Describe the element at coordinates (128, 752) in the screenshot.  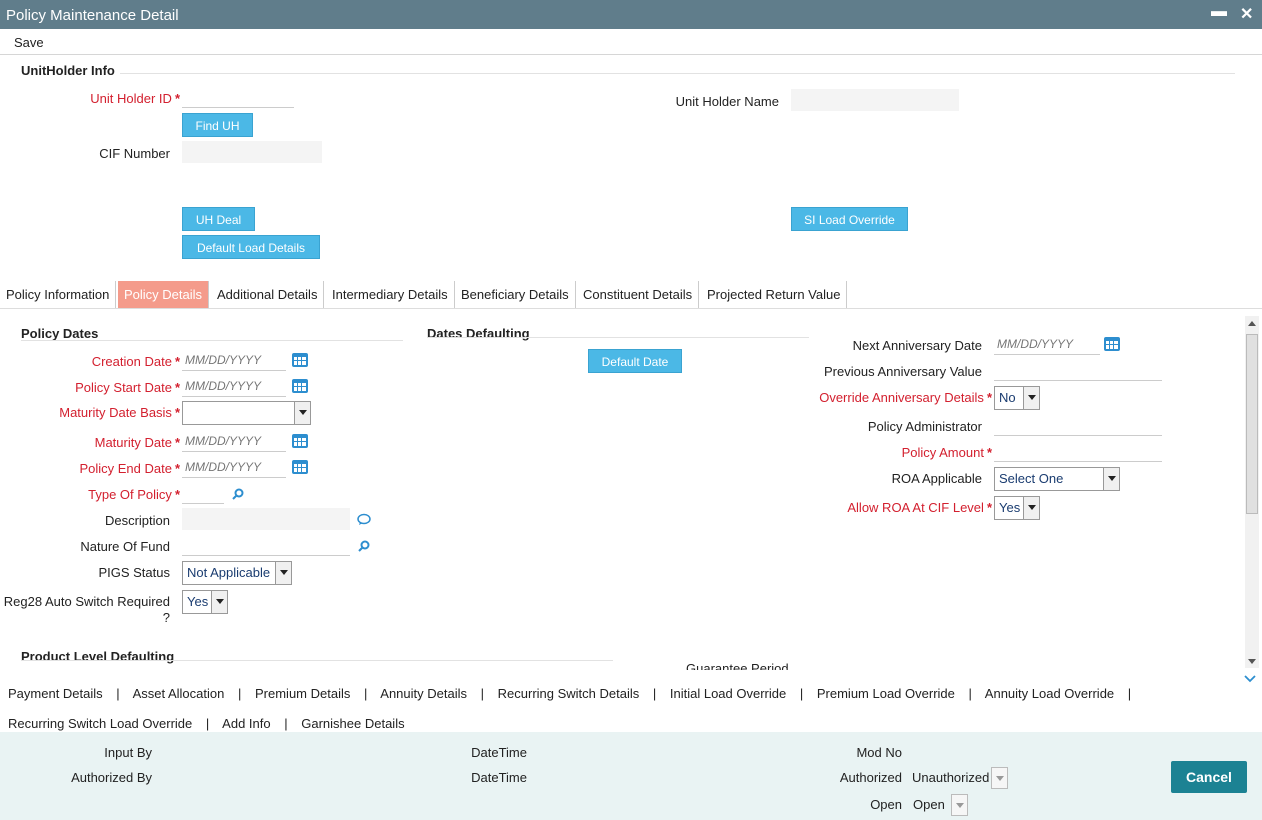
I see `input-by-label: Input By` at that location.